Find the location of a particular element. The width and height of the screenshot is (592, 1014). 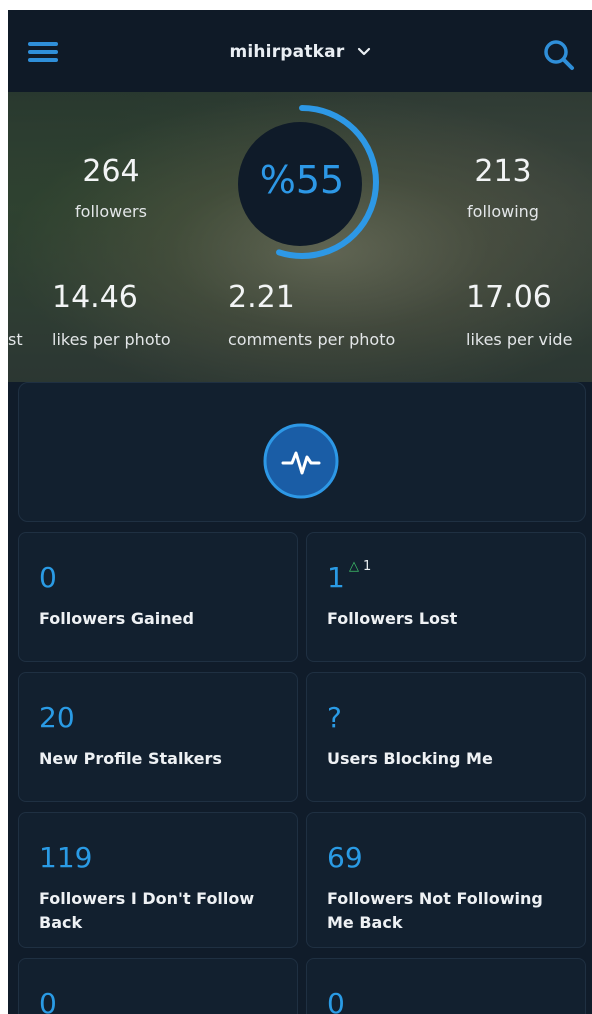

stat-card-partial-right: 0 is located at coordinates (446, 986).